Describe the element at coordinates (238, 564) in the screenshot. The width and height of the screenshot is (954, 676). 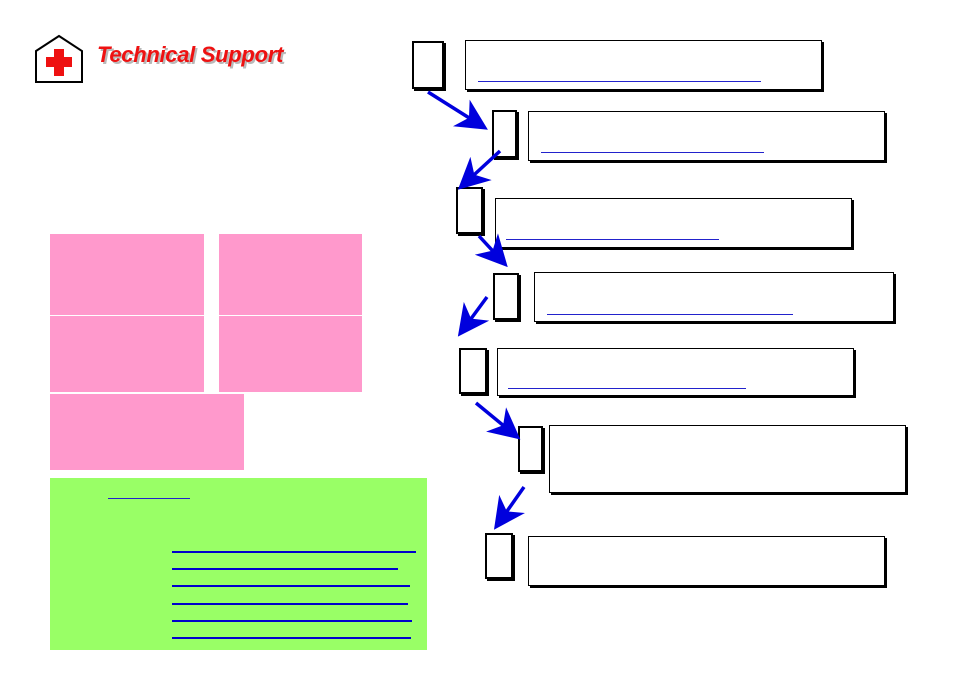
I see `green-panel` at that location.